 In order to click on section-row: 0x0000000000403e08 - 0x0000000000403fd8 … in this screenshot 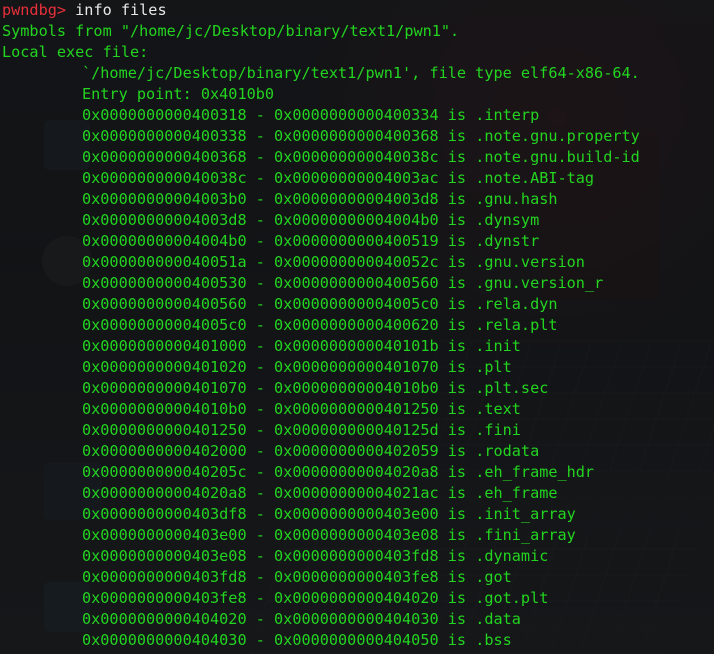, I will do `click(275, 556)`.